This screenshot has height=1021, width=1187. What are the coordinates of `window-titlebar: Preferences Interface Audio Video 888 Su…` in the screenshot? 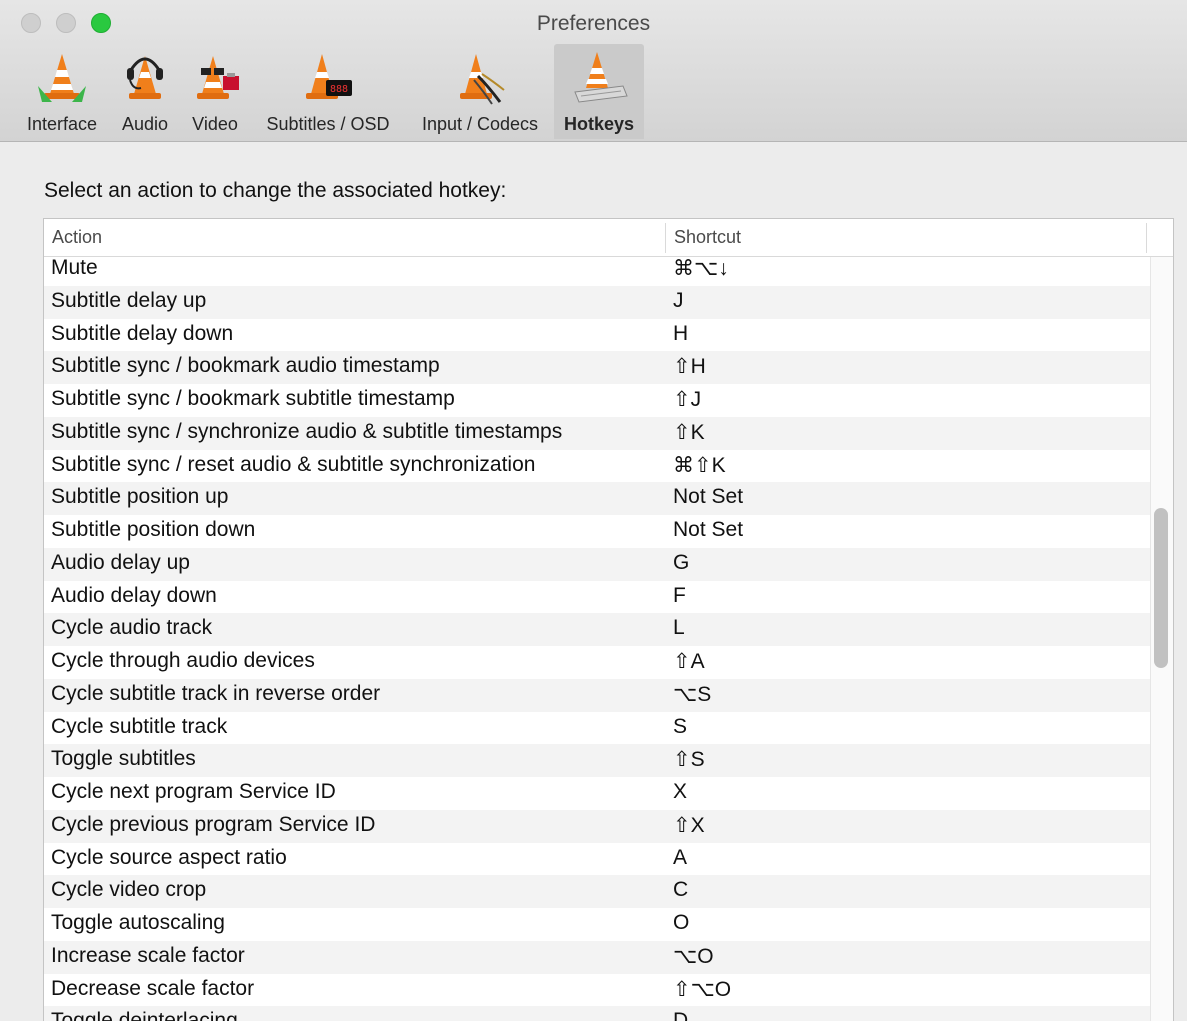 It's located at (593, 71).